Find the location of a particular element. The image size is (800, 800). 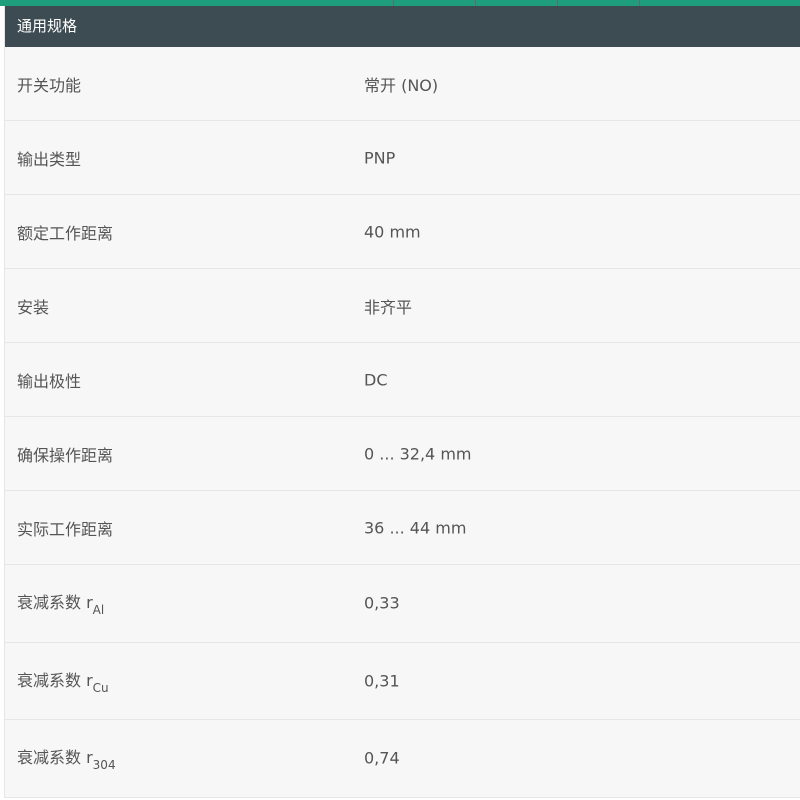

spec-label: 衰减系数 rAl is located at coordinates (60, 603).